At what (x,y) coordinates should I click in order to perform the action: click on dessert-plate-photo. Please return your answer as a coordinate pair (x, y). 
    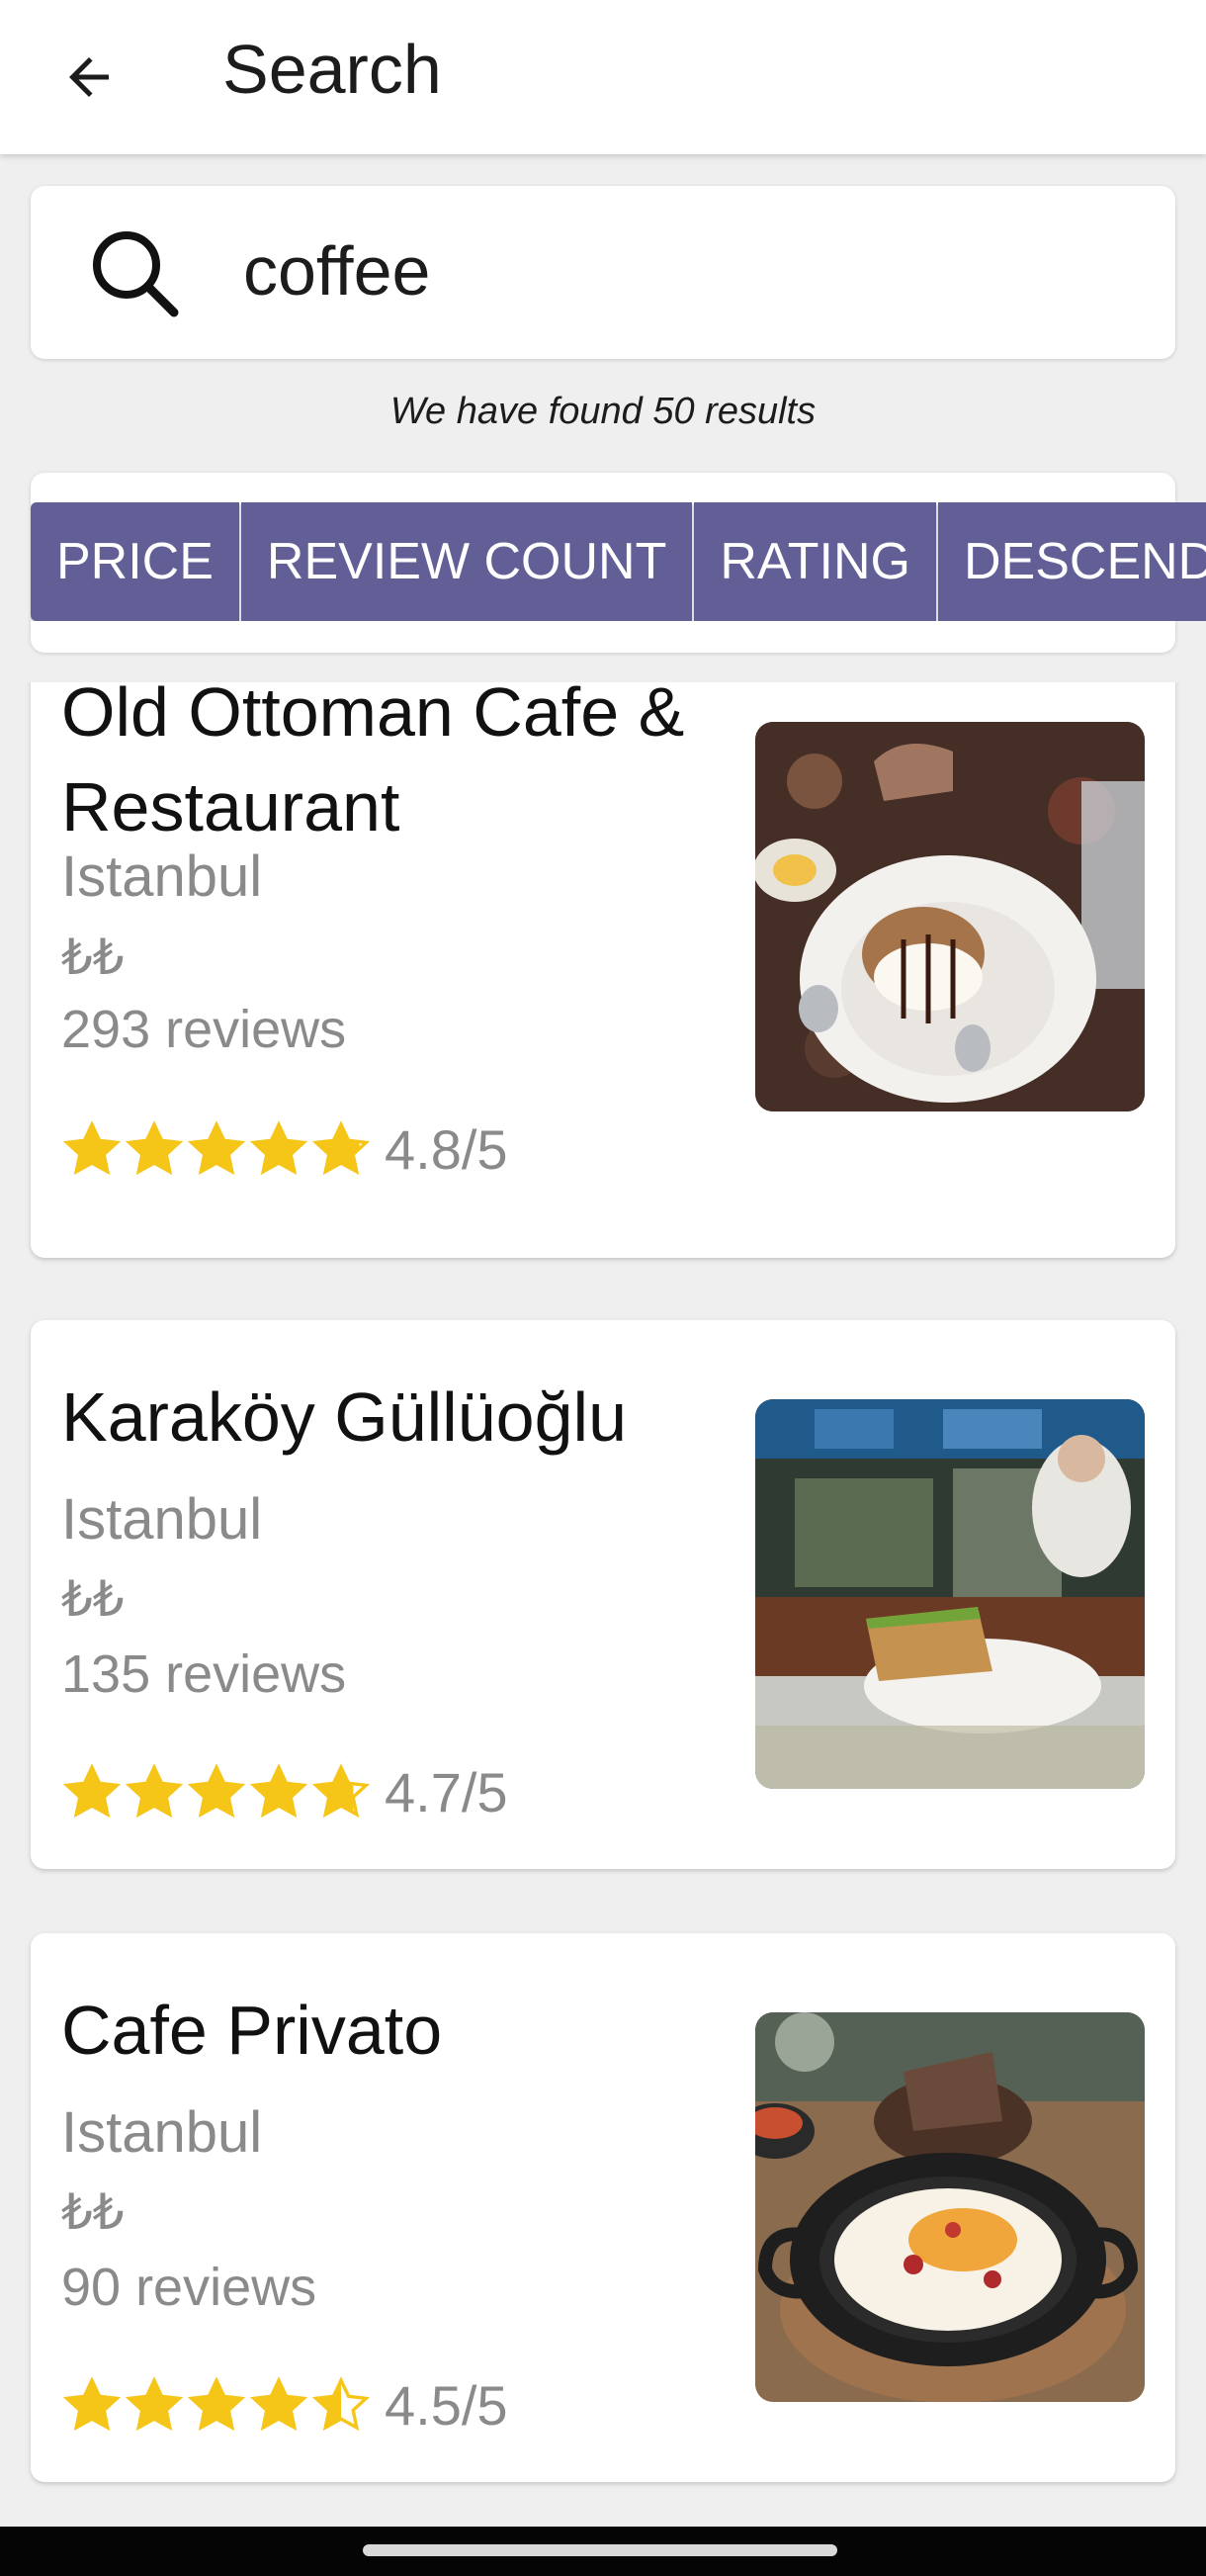
    Looking at the image, I should click on (950, 916).